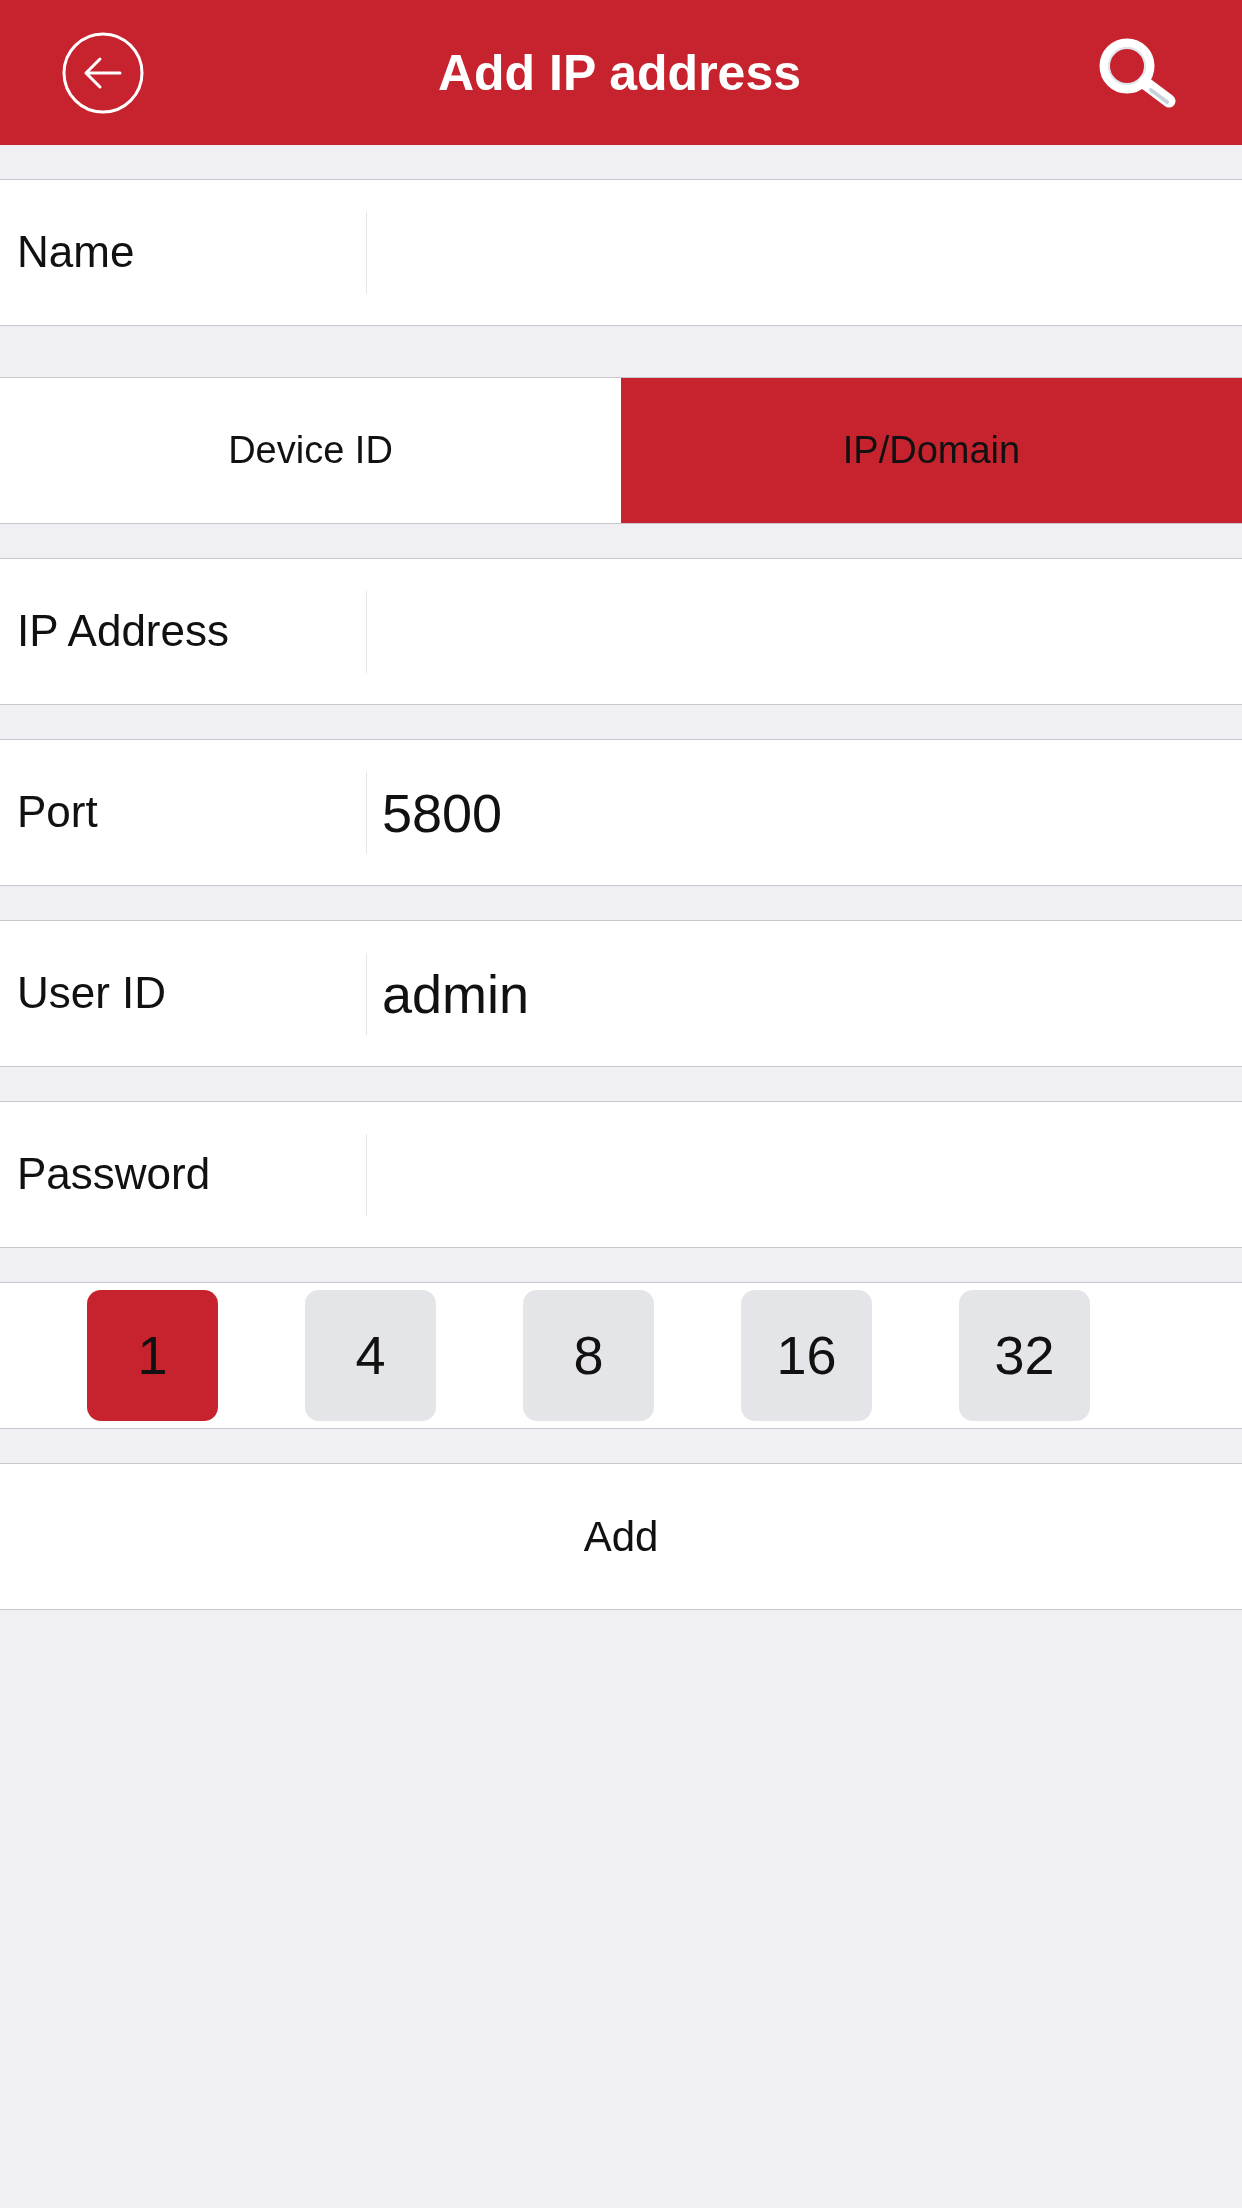 The width and height of the screenshot is (1242, 2208). Describe the element at coordinates (806, 1355) in the screenshot. I see `channel-button: 16` at that location.